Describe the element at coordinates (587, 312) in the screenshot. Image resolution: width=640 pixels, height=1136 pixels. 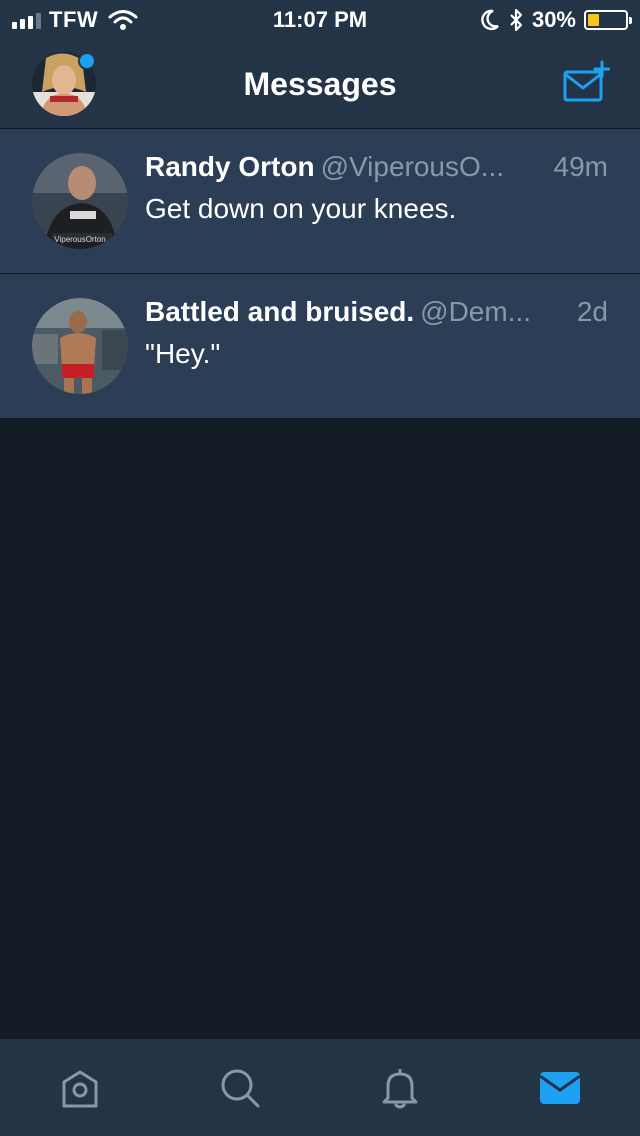
I see `message-time: 2d` at that location.